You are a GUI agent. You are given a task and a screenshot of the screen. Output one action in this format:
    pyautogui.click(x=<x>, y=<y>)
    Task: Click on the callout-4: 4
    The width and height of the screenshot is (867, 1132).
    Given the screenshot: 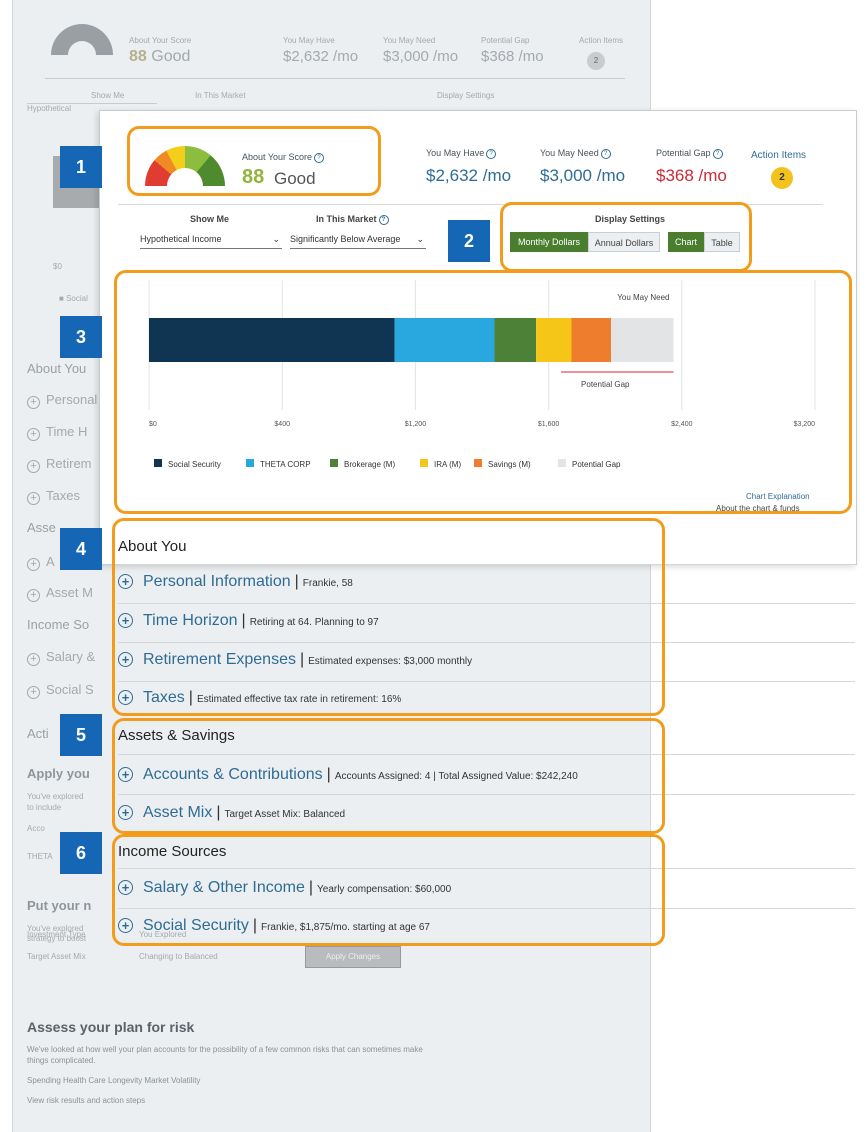 What is the action you would take?
    pyautogui.click(x=81, y=549)
    